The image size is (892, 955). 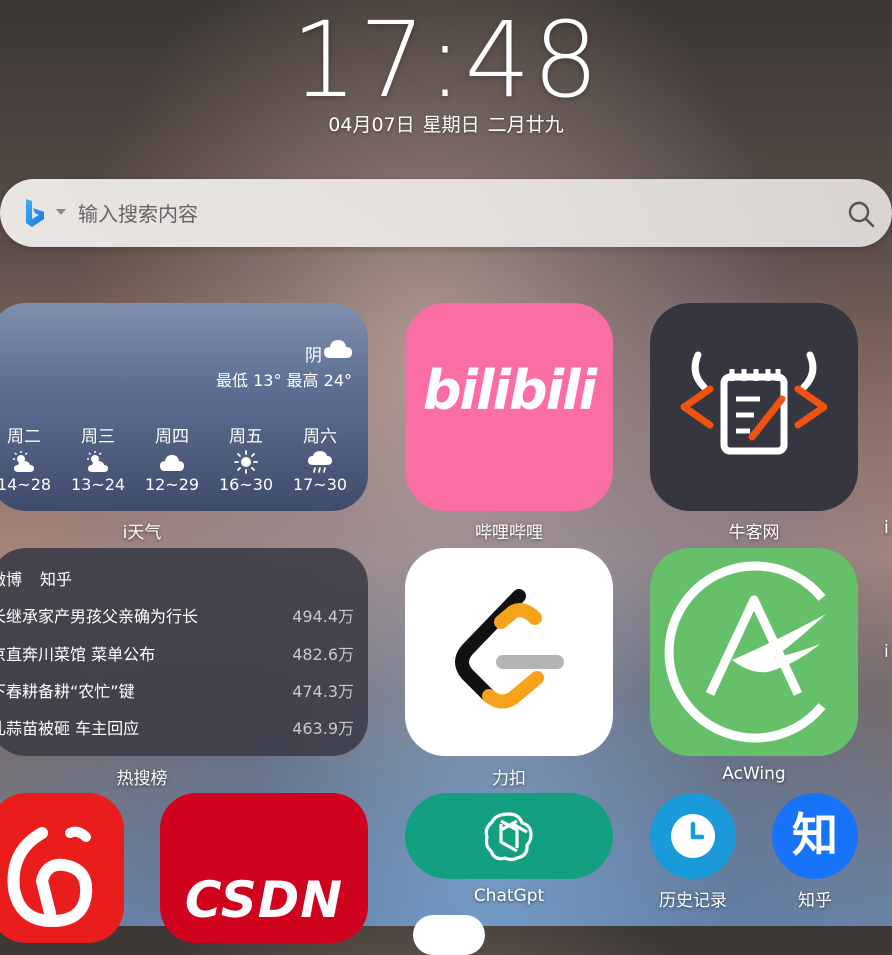 What do you see at coordinates (61, 212) in the screenshot?
I see `engine-dropdown-icon` at bounding box center [61, 212].